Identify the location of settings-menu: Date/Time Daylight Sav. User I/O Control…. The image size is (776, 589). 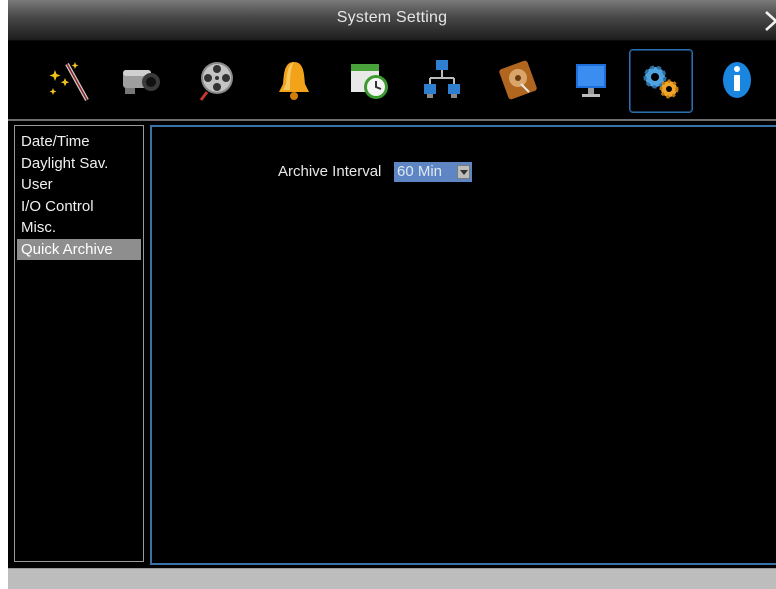
(79, 343).